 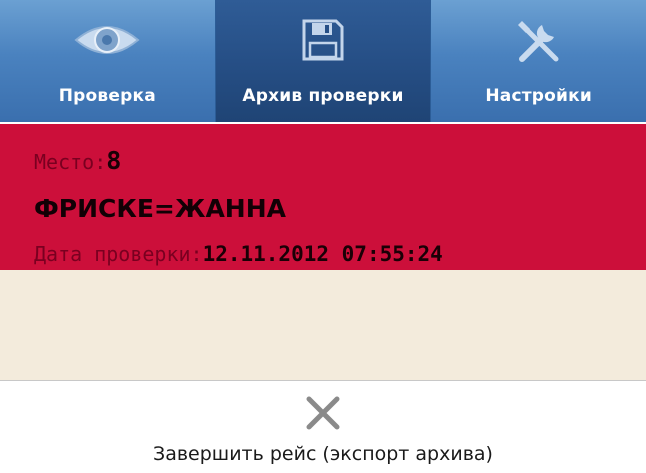 I want to click on seat-row: Место:8, so click(x=77, y=160).